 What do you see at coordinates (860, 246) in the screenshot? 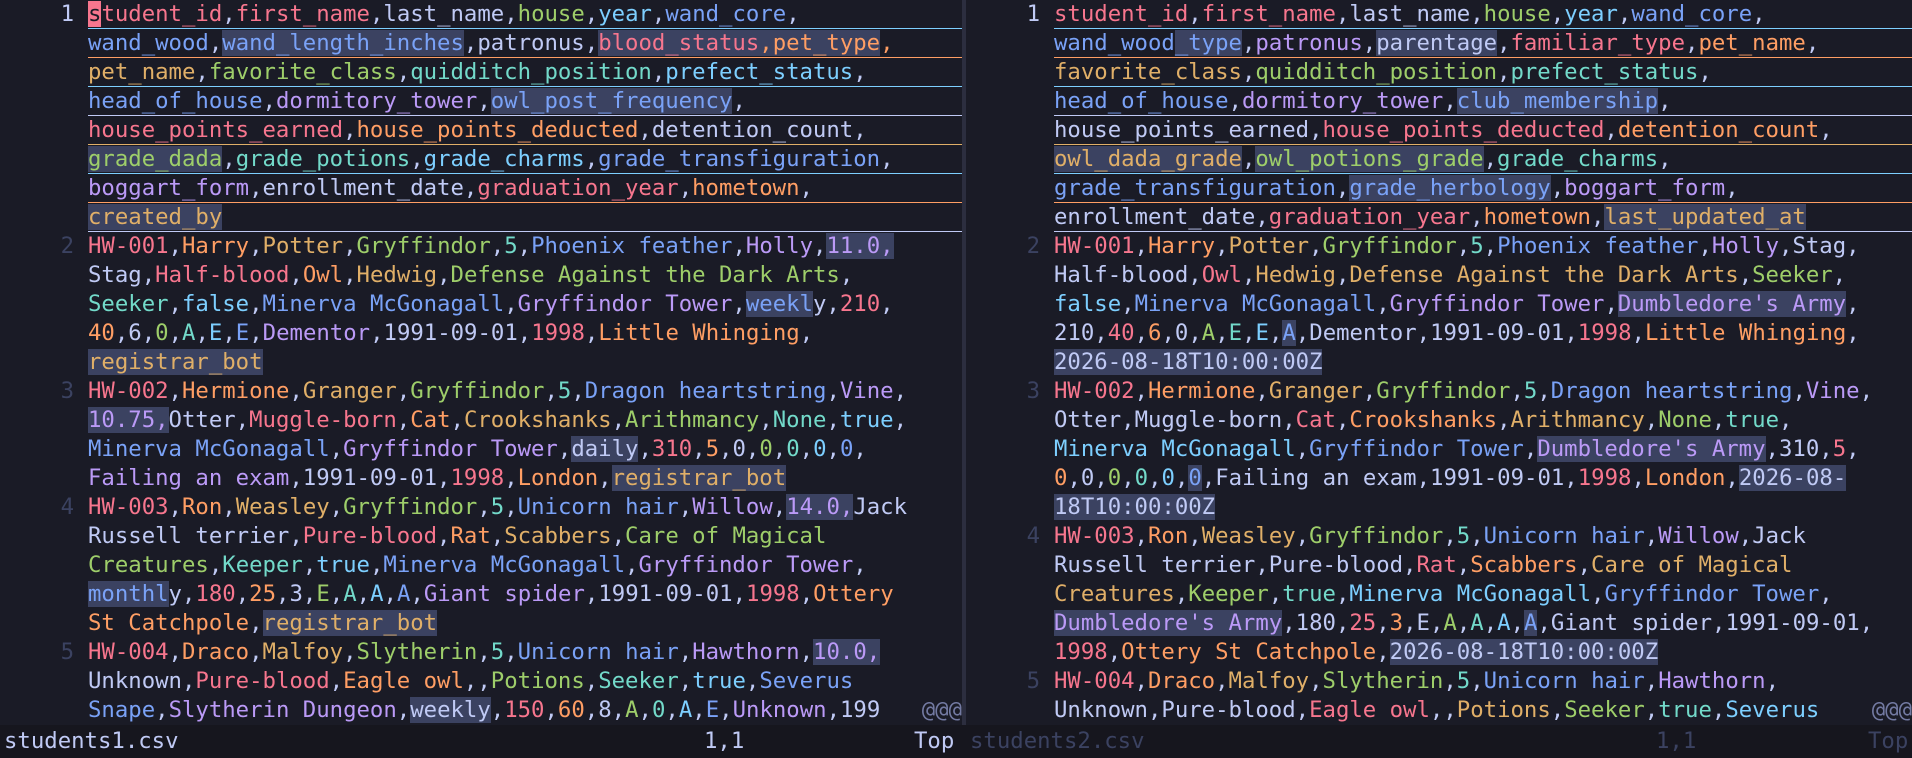
I see `csv-token: 11.0,` at bounding box center [860, 246].